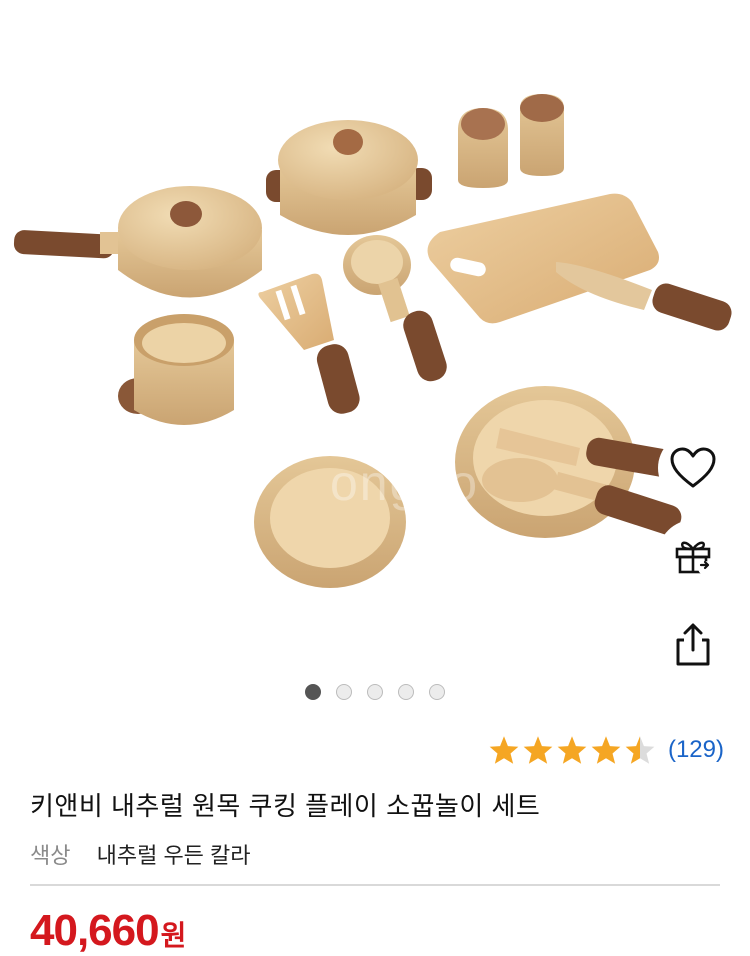 The image size is (750, 956). I want to click on price-unit: 원, so click(173, 935).